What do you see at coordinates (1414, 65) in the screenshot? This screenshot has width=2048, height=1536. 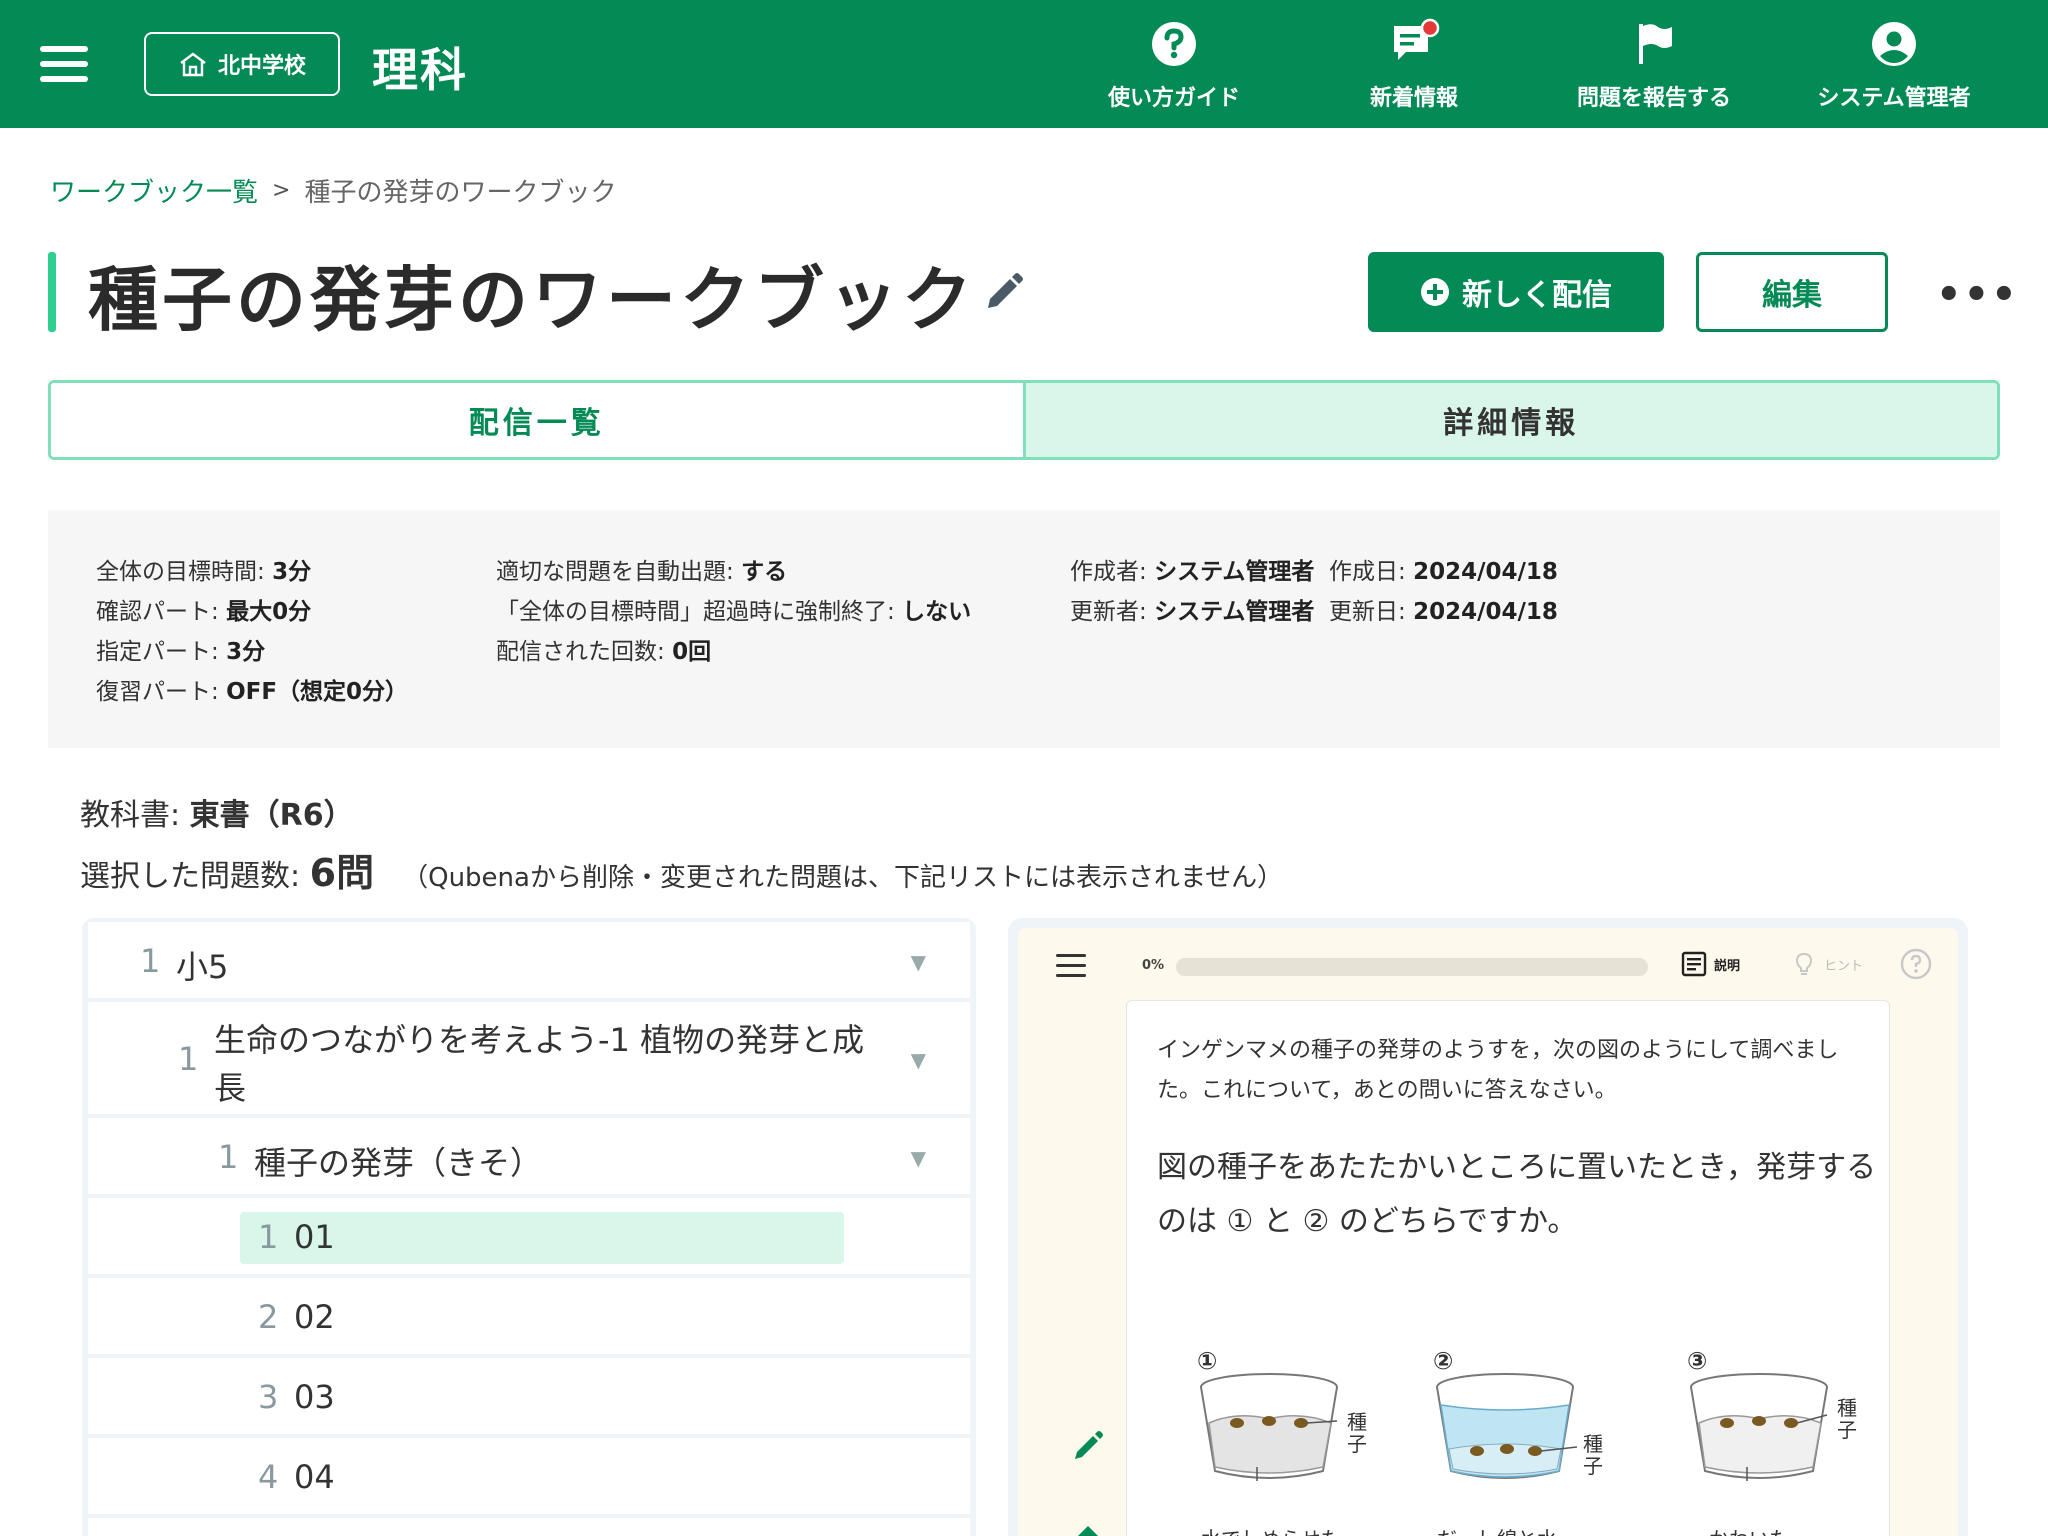 I see `nav-news: 新着情報` at bounding box center [1414, 65].